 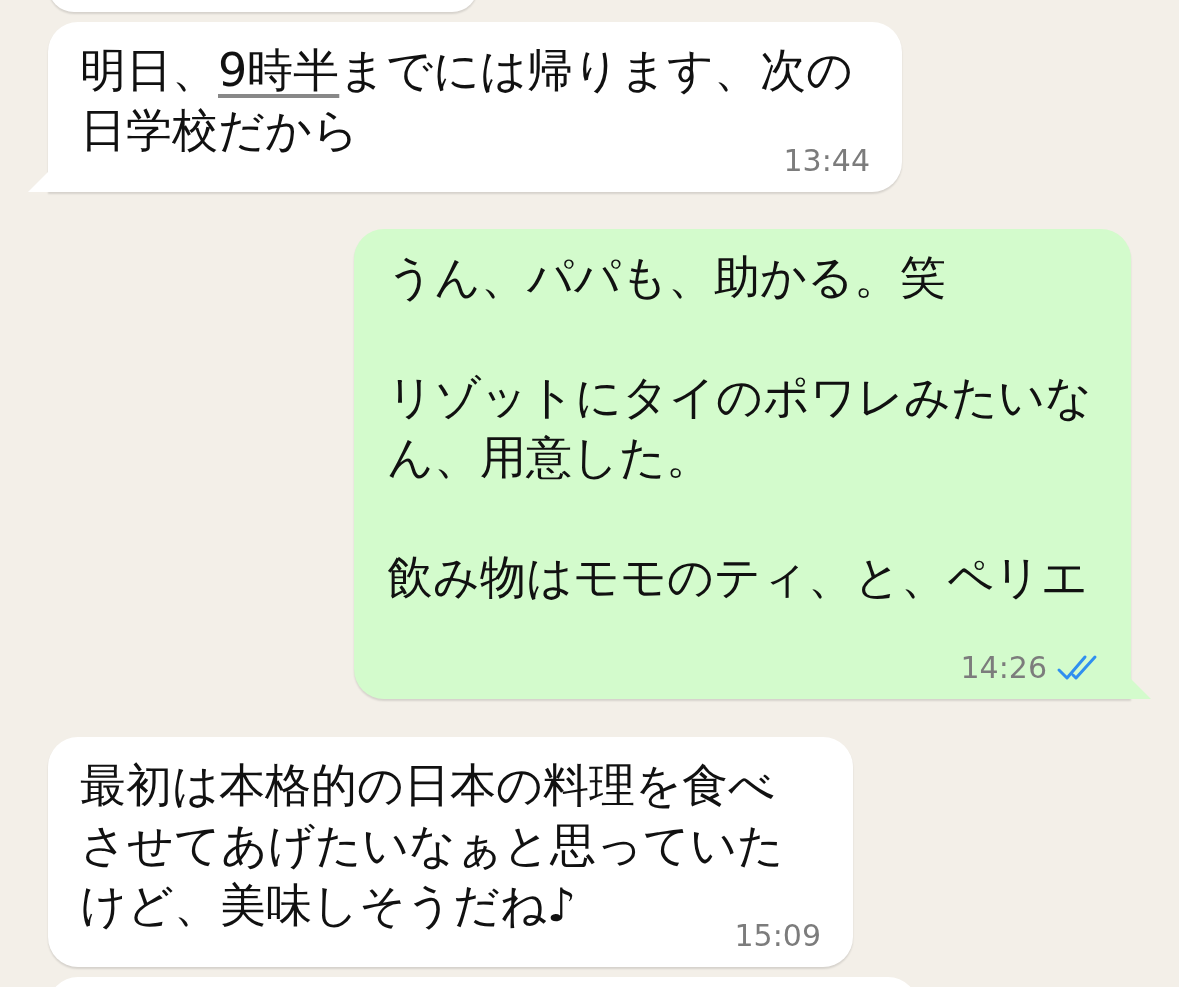 I want to click on message-time: 14:26, so click(x=1003, y=667).